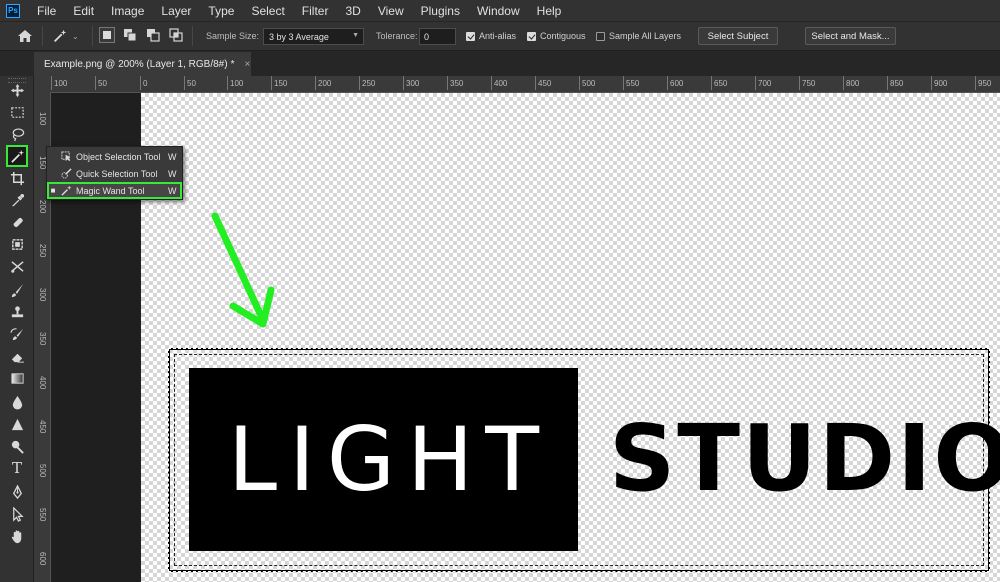 The height and width of the screenshot is (582, 1000). I want to click on menu-plugins: Plugins, so click(440, 11).